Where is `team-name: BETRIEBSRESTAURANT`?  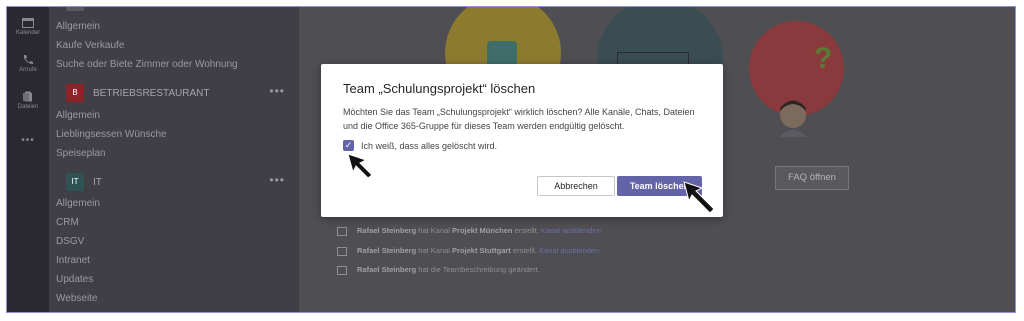 team-name: BETRIEBSRESTAURANT is located at coordinates (151, 93).